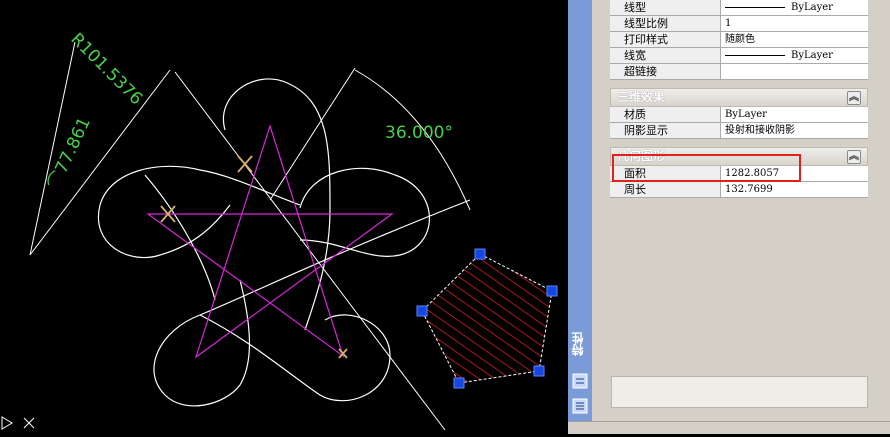  What do you see at coordinates (665, 189) in the screenshot?
I see `row-perimeter-label: 周长` at bounding box center [665, 189].